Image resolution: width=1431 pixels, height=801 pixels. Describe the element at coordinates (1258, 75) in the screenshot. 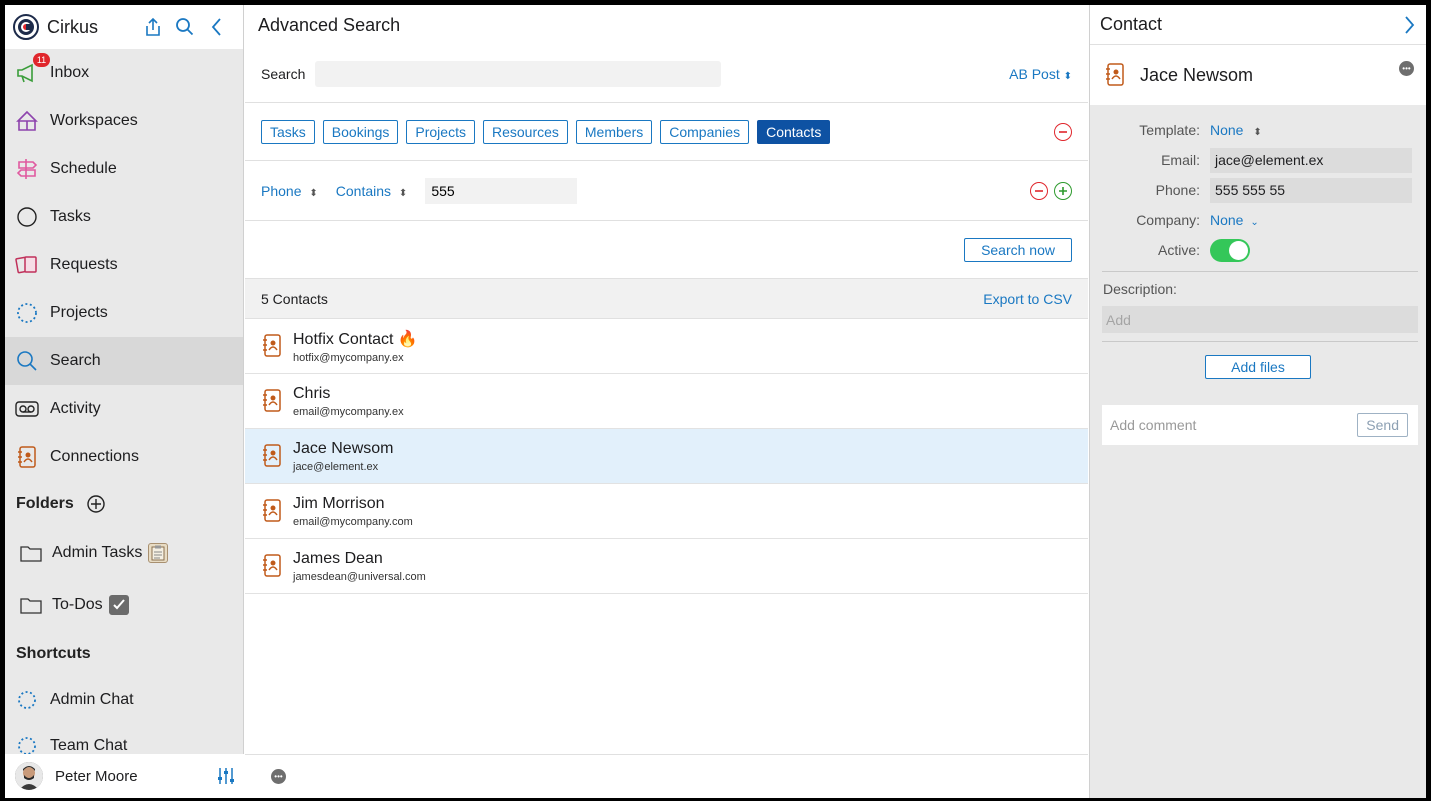

I see `contact-header: Jace Newsom •••` at that location.